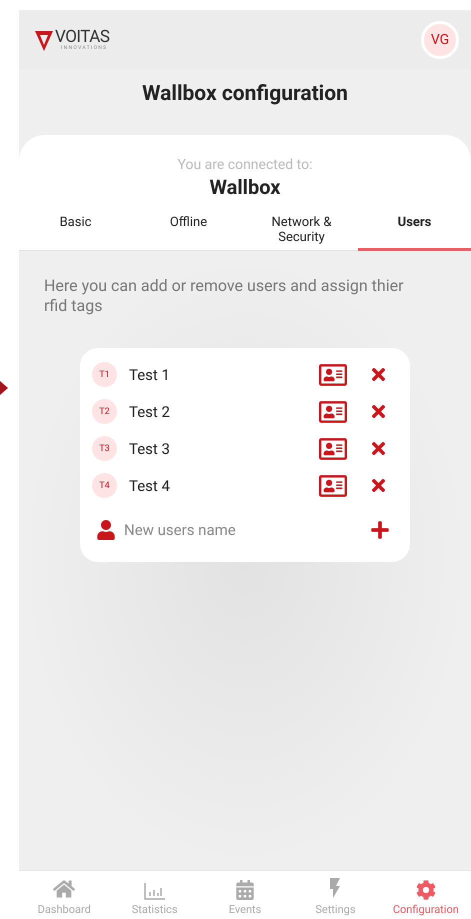 The width and height of the screenshot is (471, 919). Describe the element at coordinates (380, 530) in the screenshot. I see `add-button` at that location.